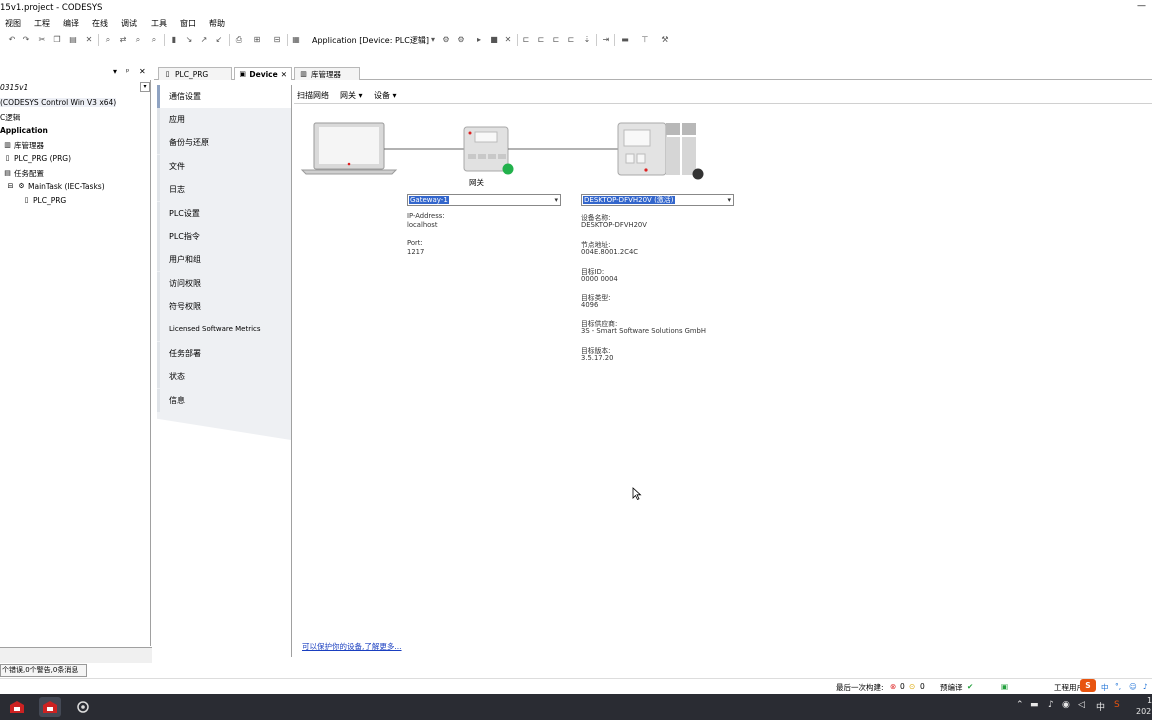  I want to click on unforce-icon: ⊤, so click(645, 39).